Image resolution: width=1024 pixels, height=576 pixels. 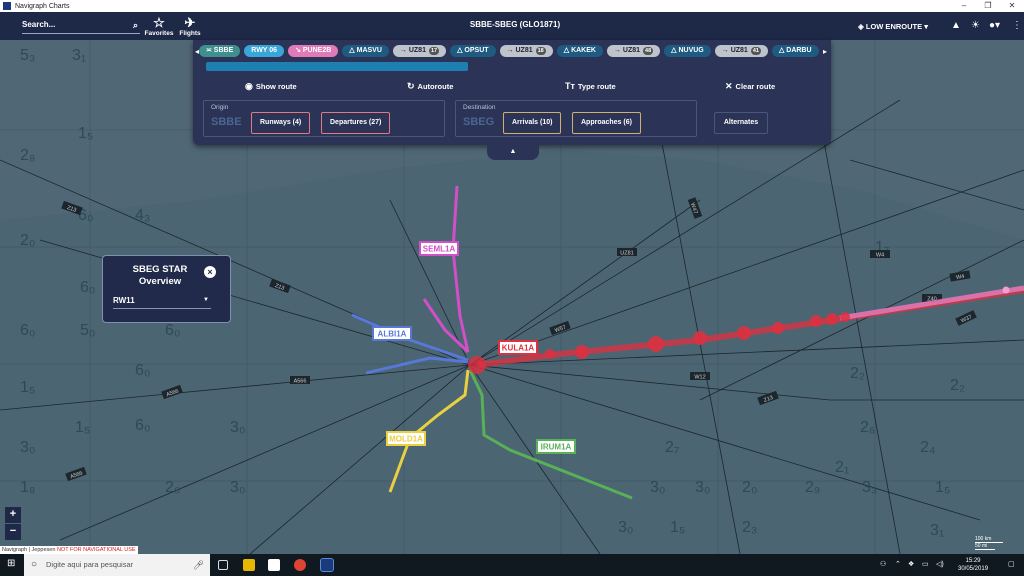 I want to click on network-icon: ▭, so click(x=925, y=564).